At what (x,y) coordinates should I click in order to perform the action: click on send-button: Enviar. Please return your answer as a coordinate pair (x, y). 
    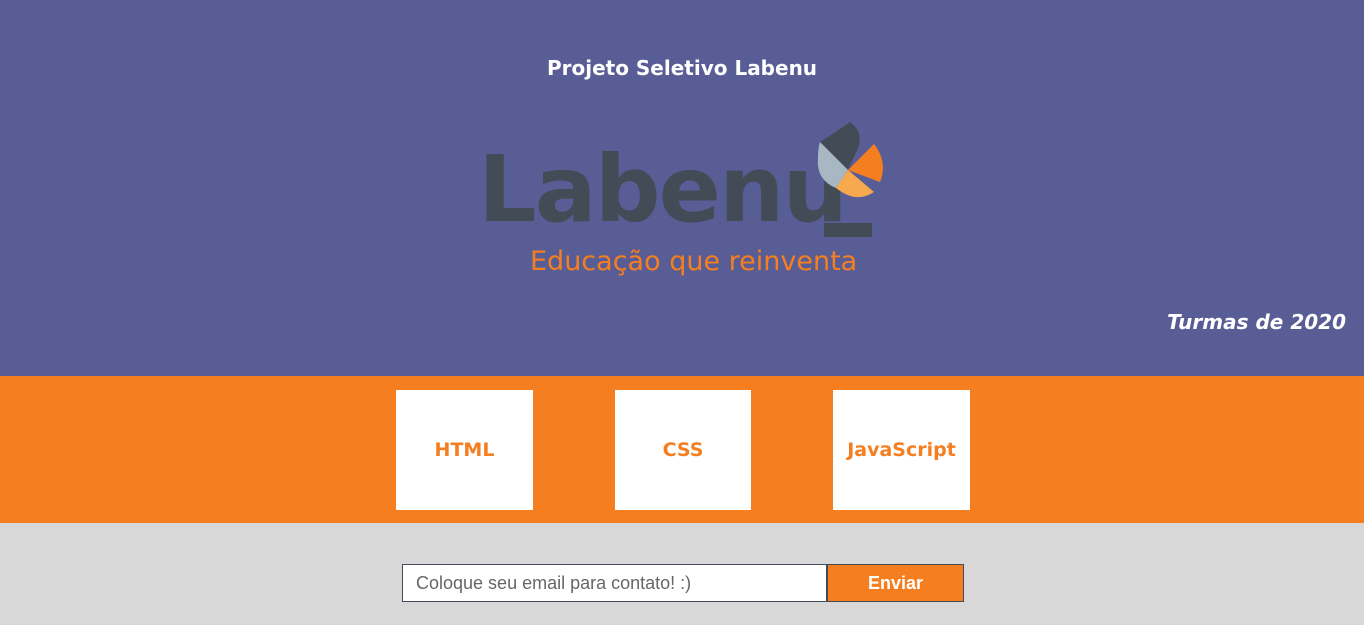
    Looking at the image, I should click on (895, 583).